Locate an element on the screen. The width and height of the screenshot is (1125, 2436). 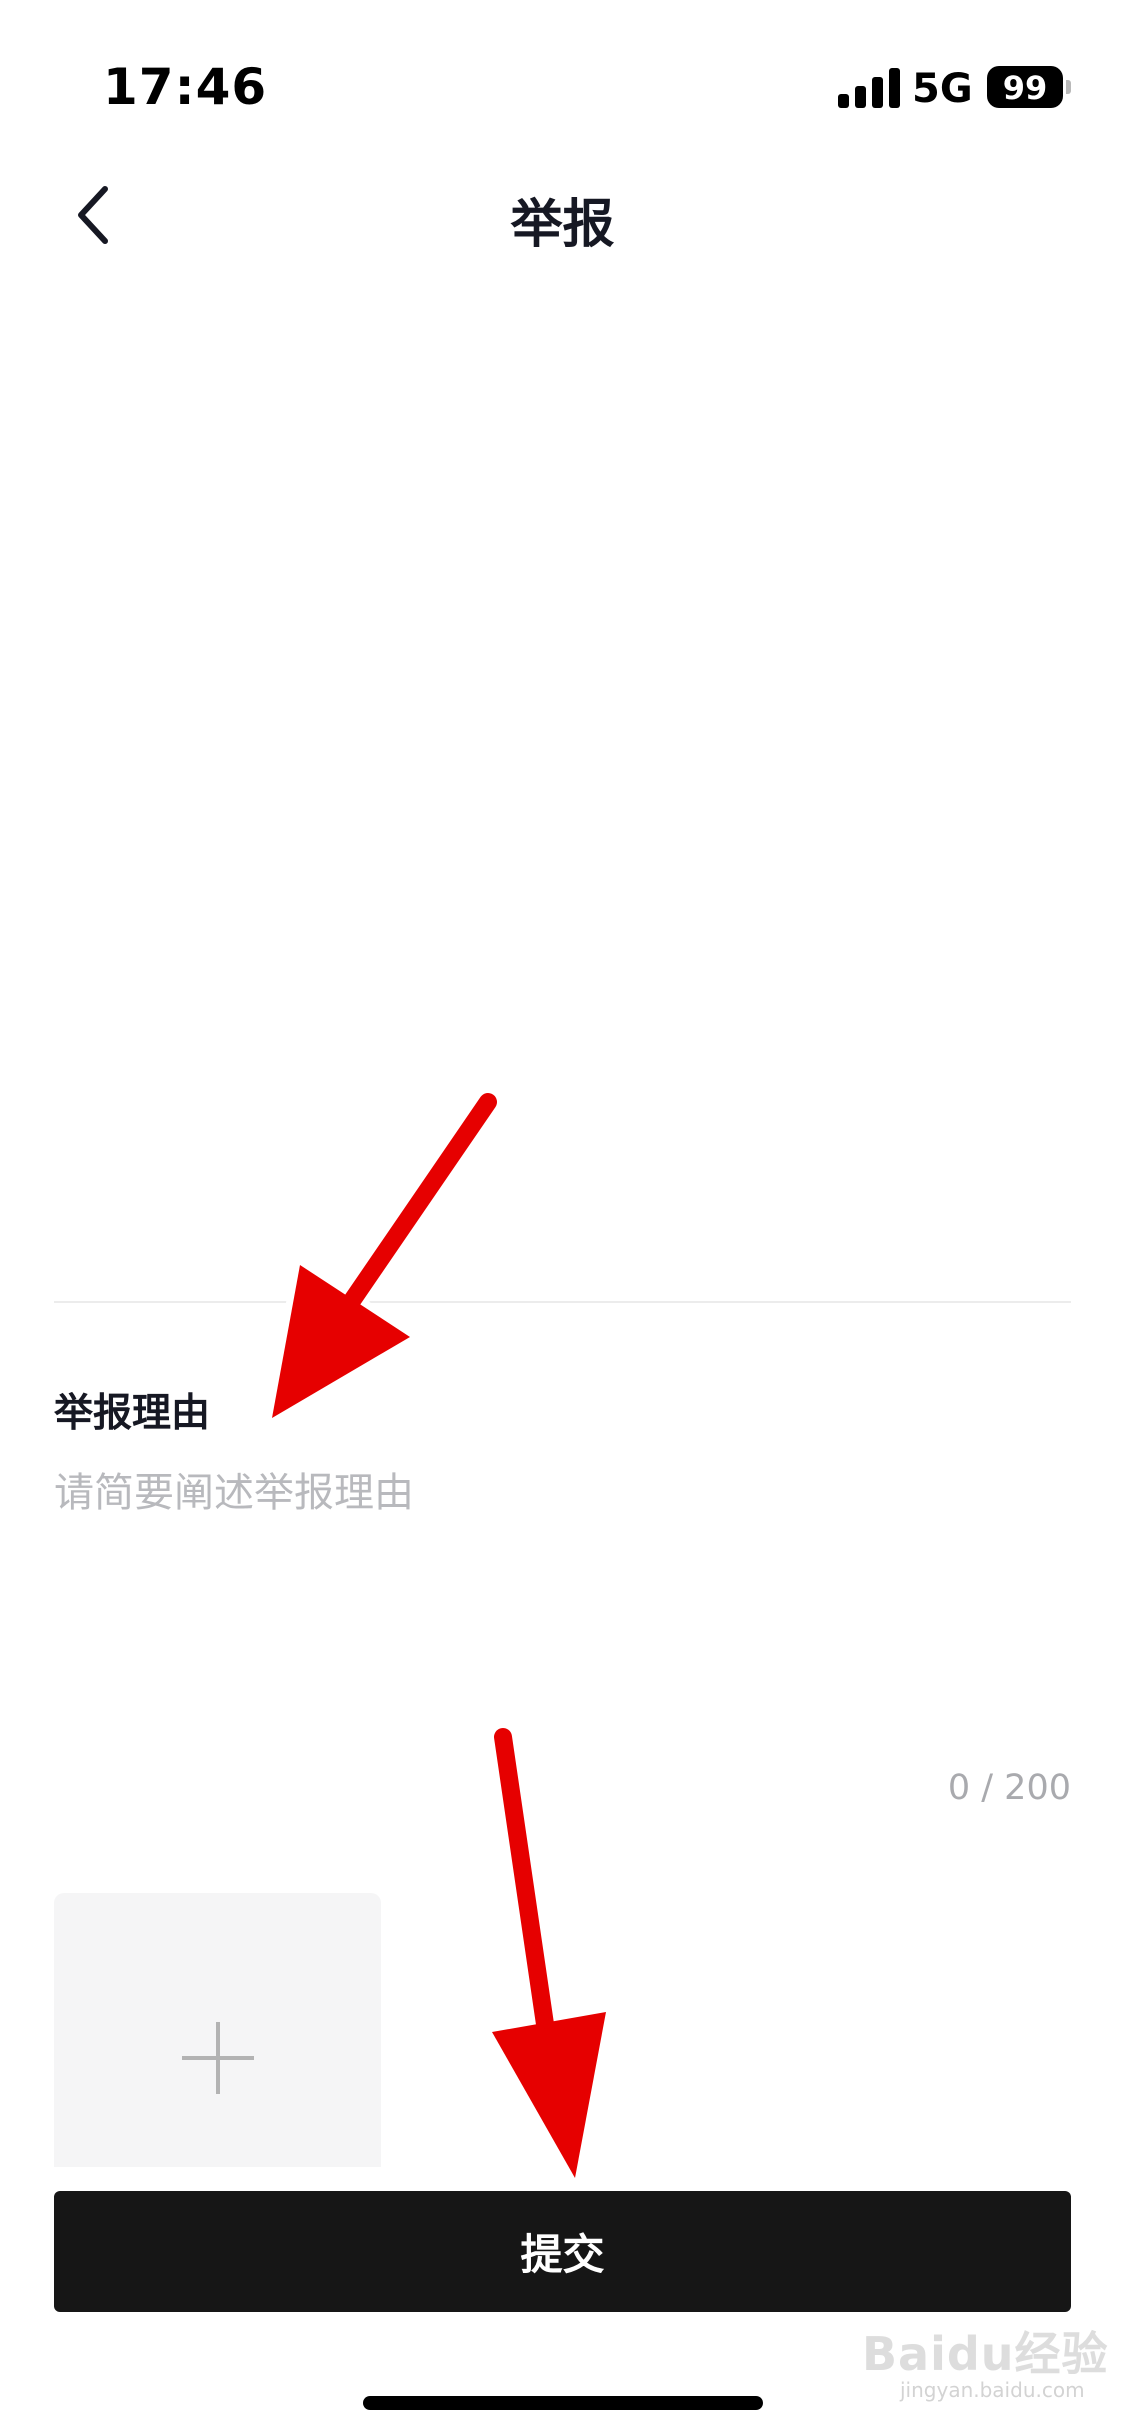
home-indicator is located at coordinates (563, 2403).